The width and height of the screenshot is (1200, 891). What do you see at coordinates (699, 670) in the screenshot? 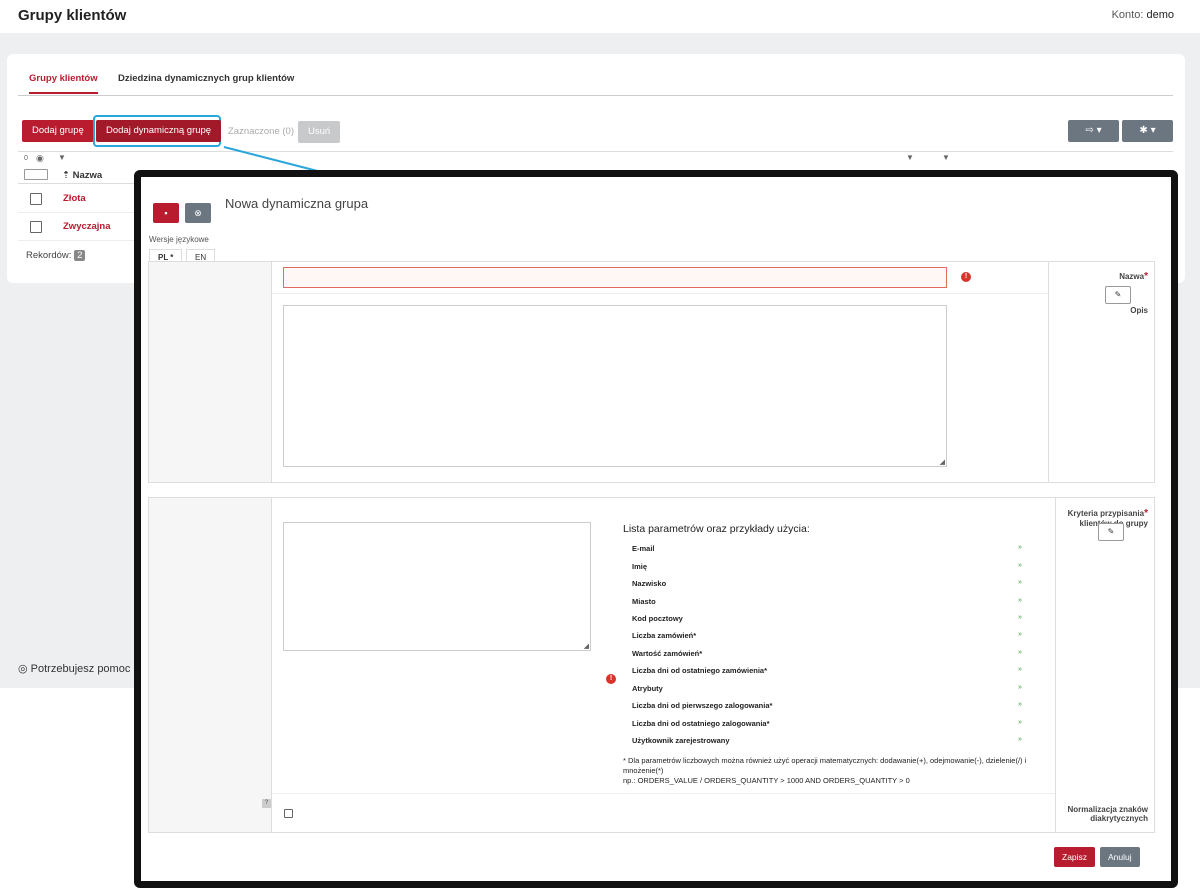
I see `param-item: Liczba dni od ostatniego zamówienia*` at bounding box center [699, 670].